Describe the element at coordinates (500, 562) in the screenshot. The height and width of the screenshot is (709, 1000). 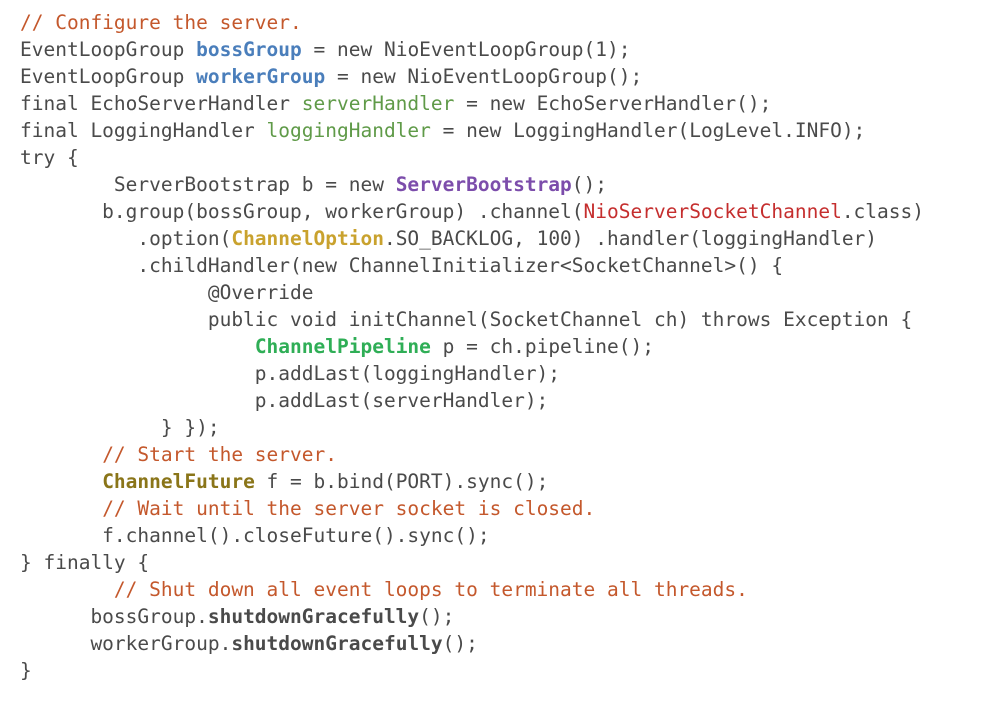
I see `code-line: } finally {` at that location.